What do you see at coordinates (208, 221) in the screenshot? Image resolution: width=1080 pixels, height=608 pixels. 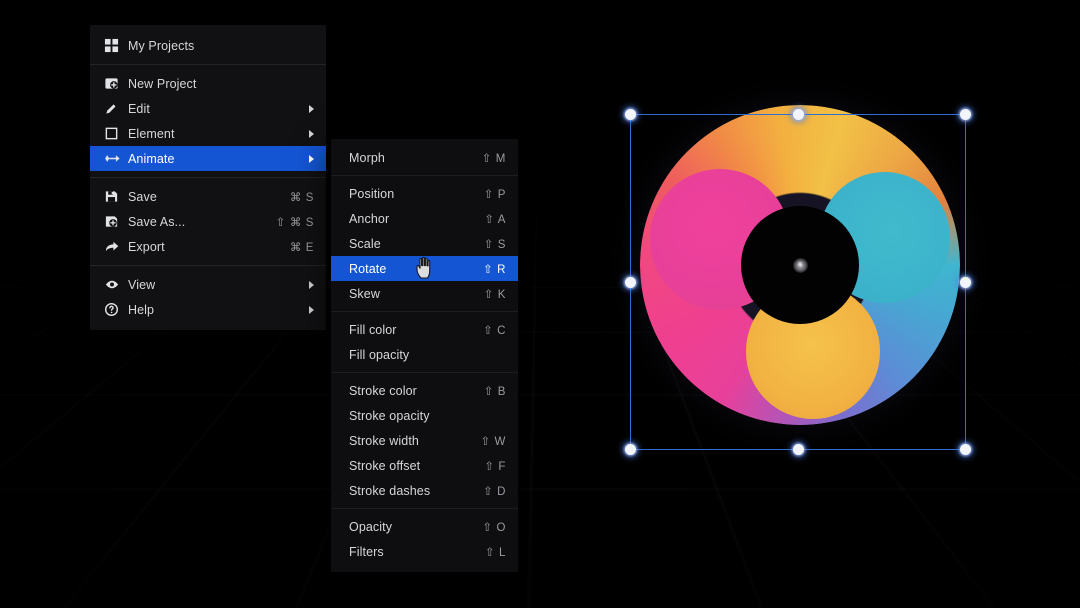 I see `main-menu-item-save-as: Save As... ⇧ ⌘ S` at bounding box center [208, 221].